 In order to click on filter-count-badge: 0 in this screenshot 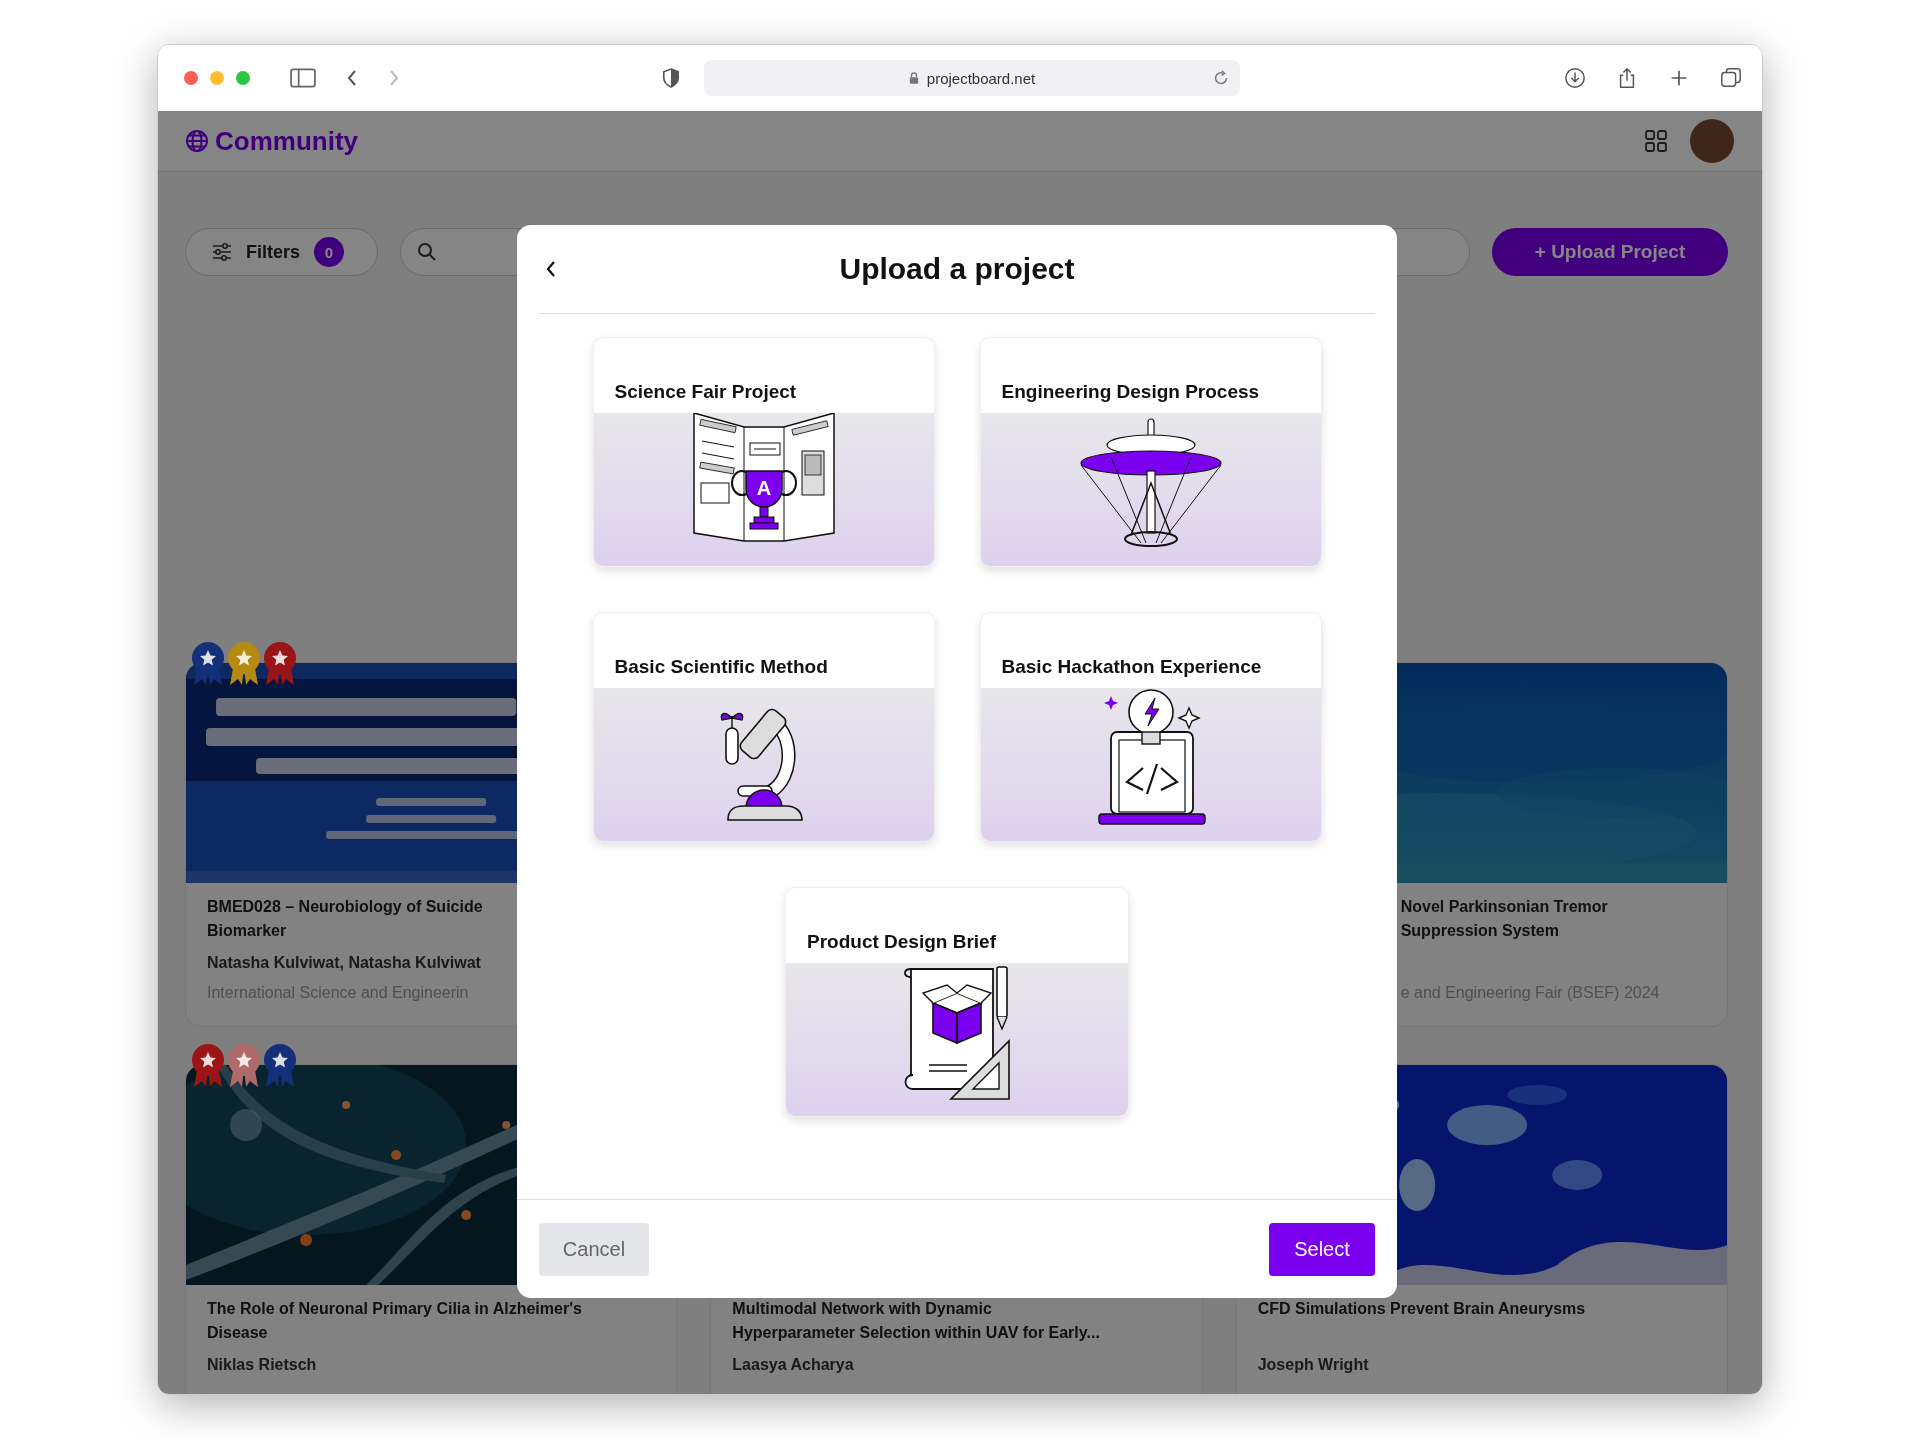, I will do `click(329, 252)`.